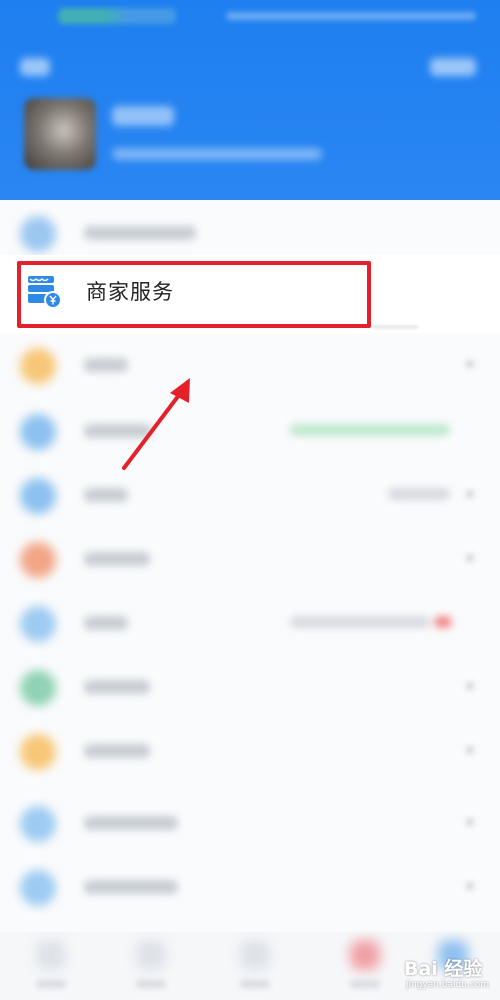  What do you see at coordinates (151, 955) in the screenshot?
I see `tab-second` at bounding box center [151, 955].